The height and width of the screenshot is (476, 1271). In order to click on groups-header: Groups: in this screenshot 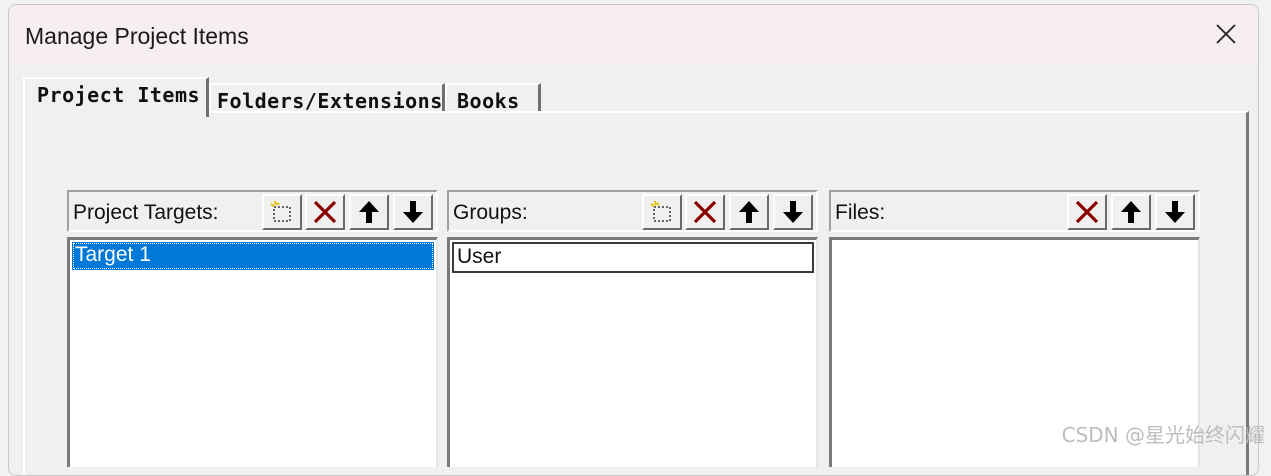, I will do `click(632, 211)`.